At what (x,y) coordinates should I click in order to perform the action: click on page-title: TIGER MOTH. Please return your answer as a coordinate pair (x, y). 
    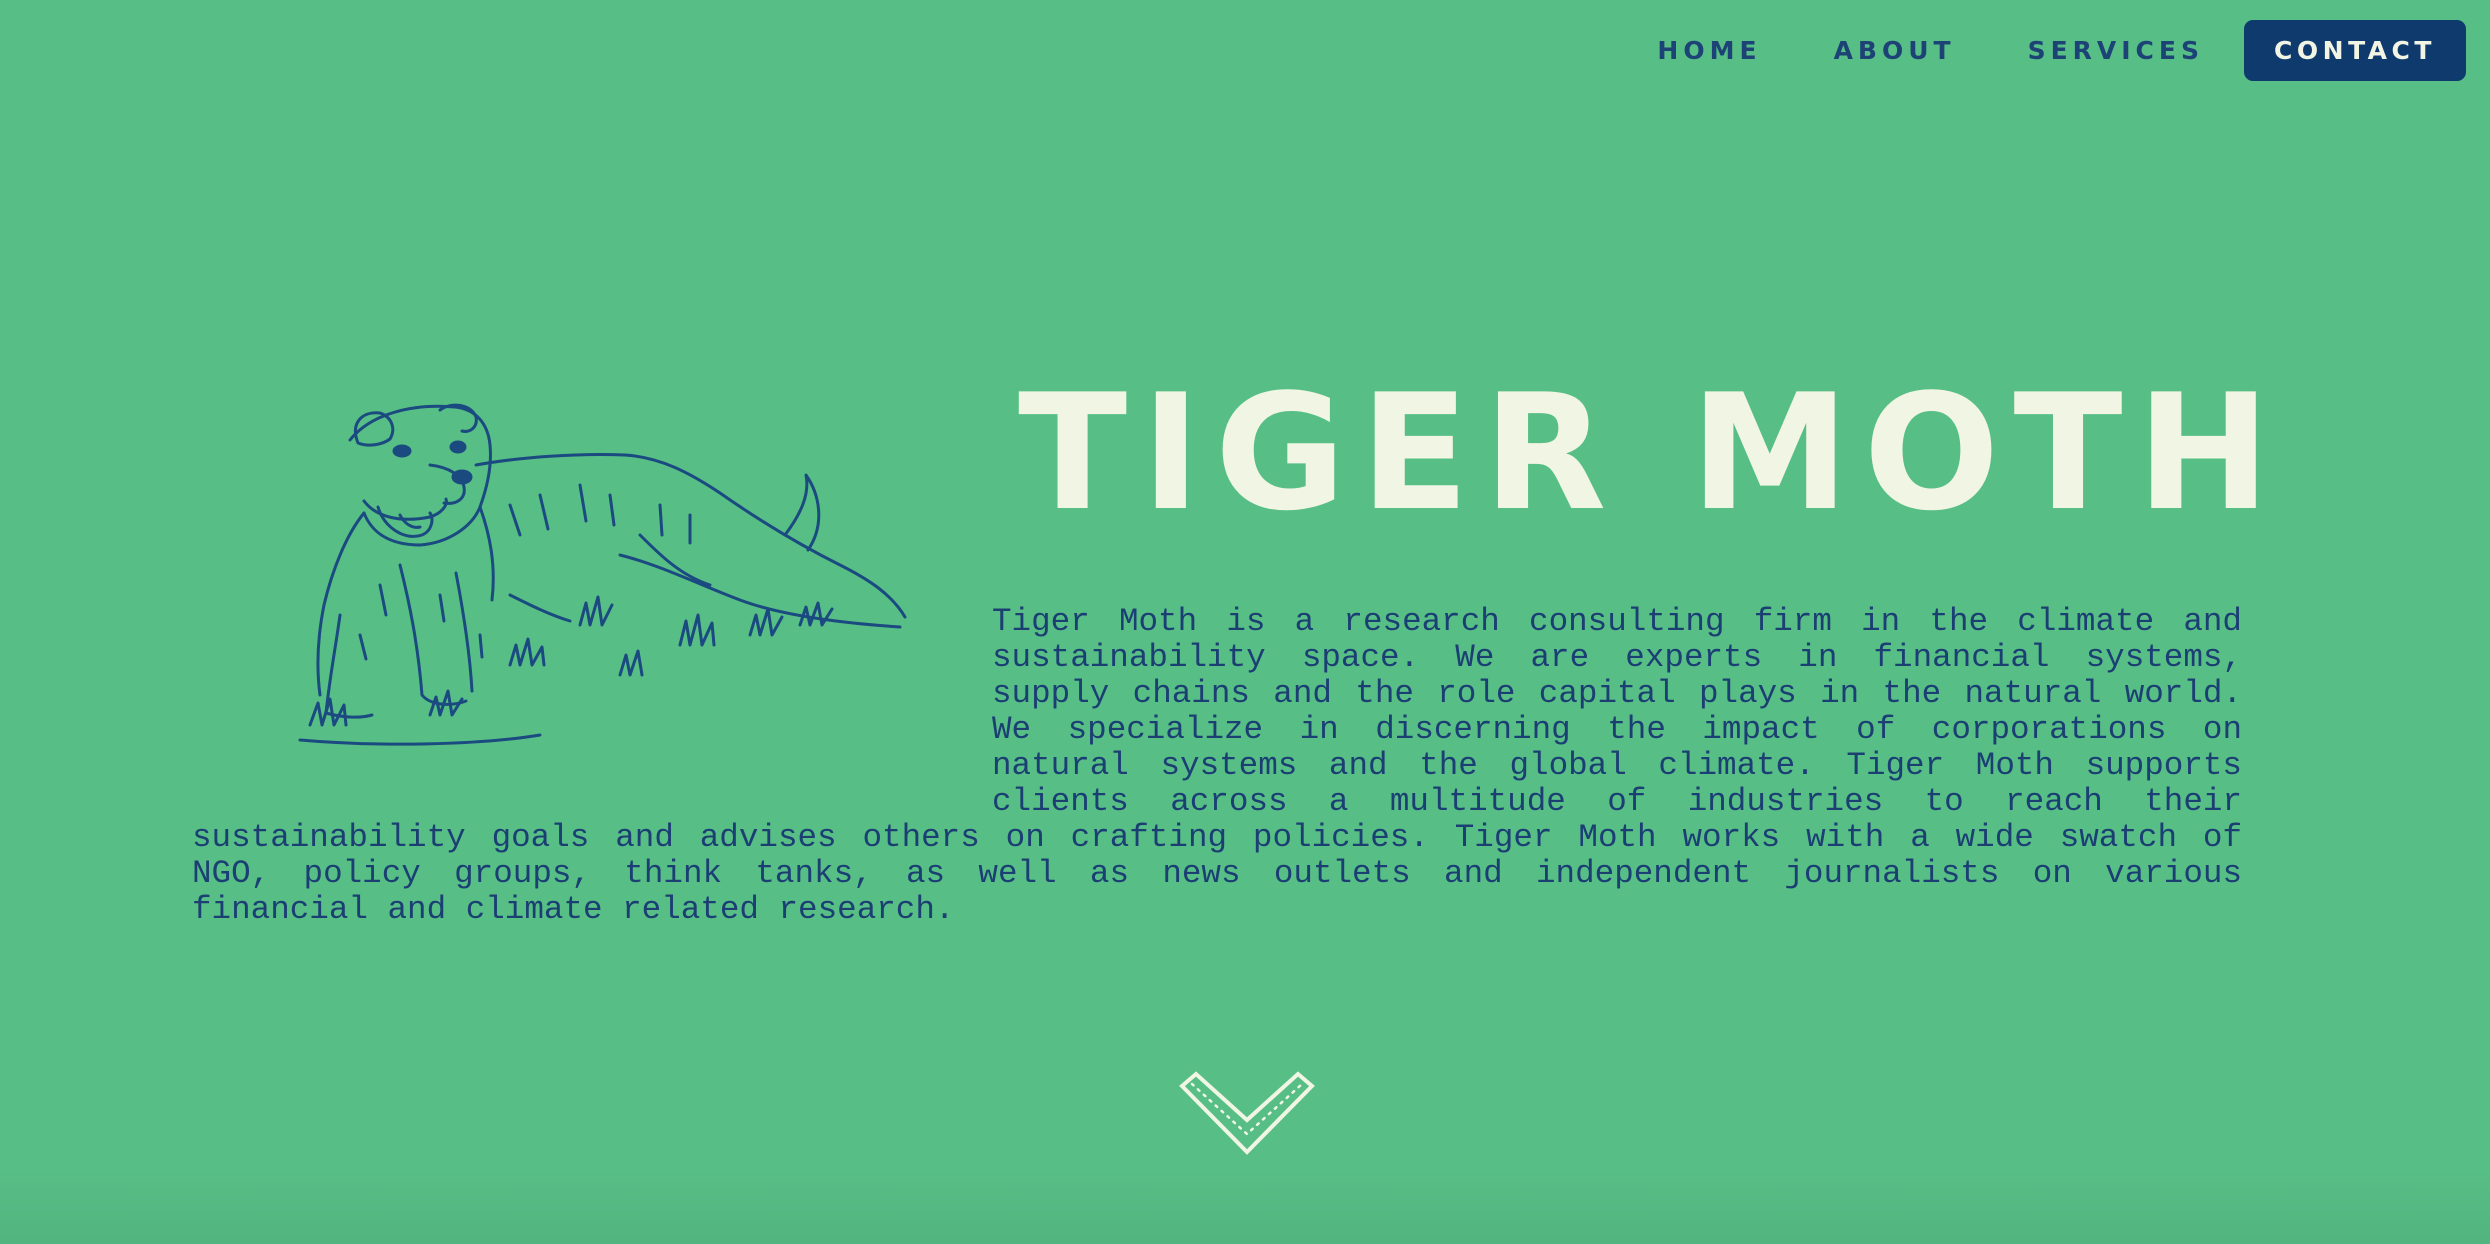
    Looking at the image, I should click on (1651, 452).